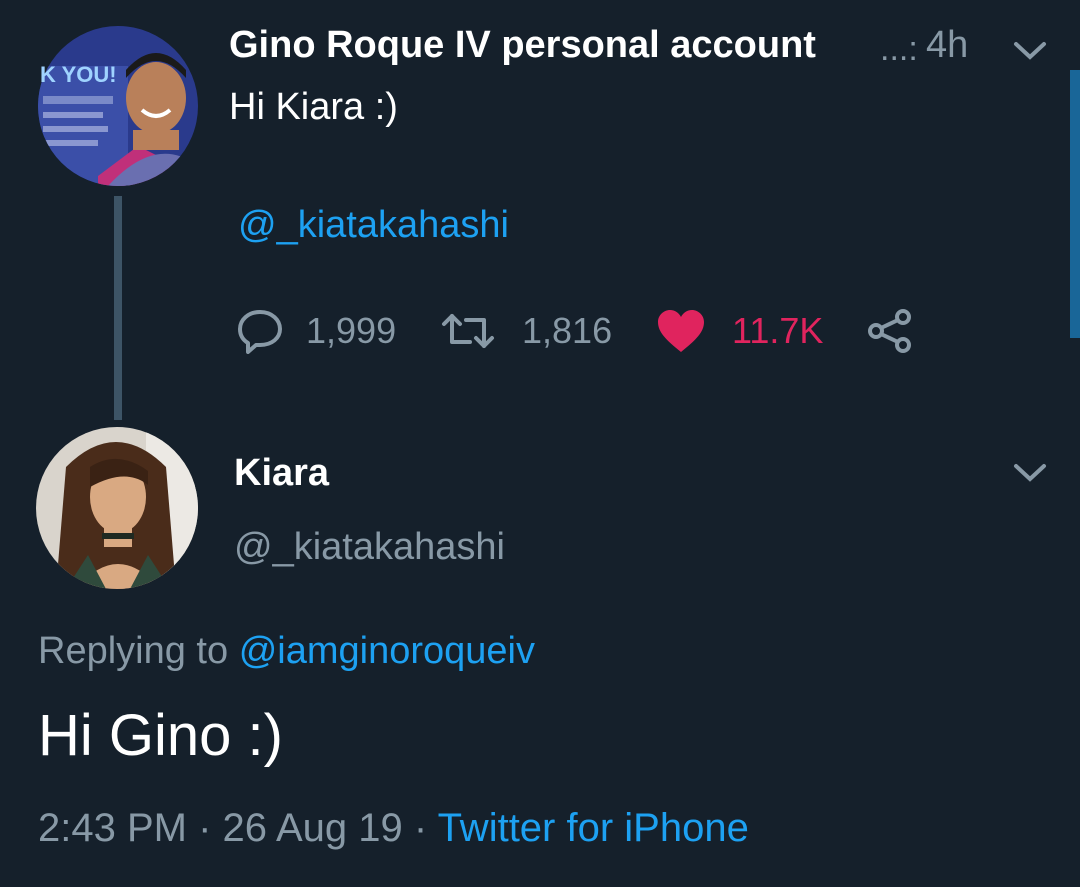 The image size is (1080, 887). Describe the element at coordinates (778, 330) in the screenshot. I see `like-count: 11.7K` at that location.